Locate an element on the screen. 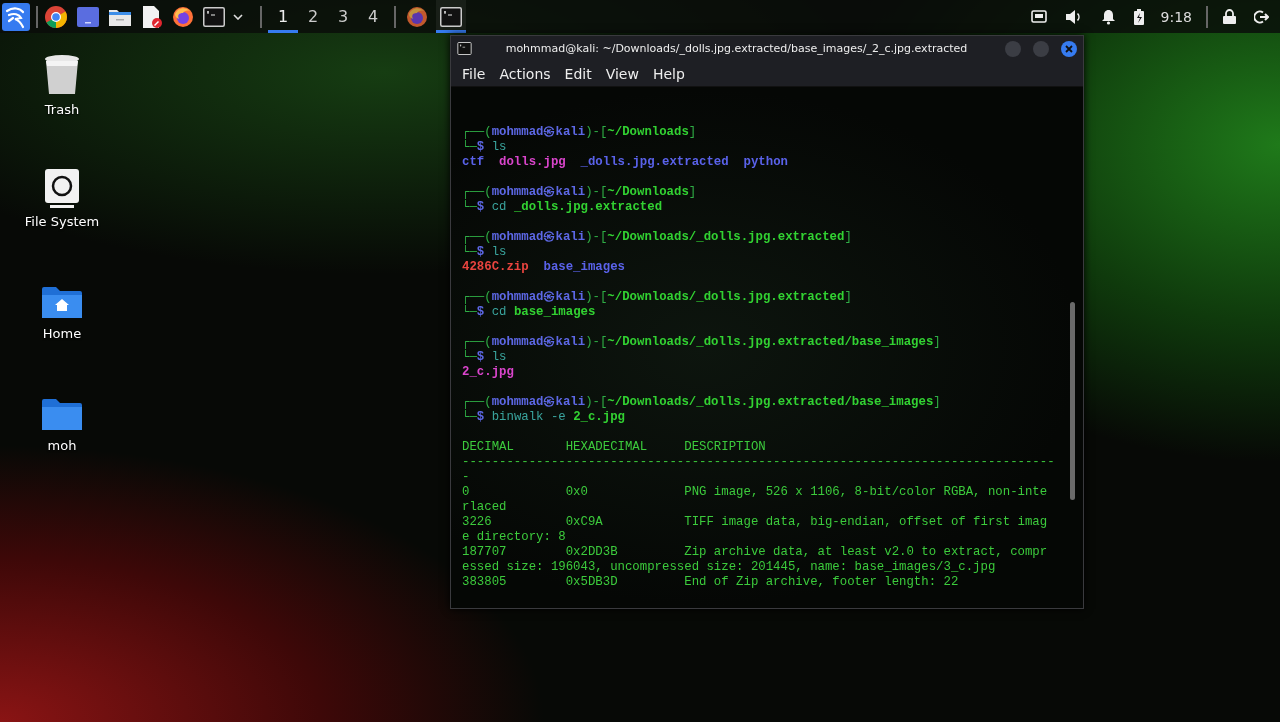 This screenshot has height=722, width=1280. close-button is located at coordinates (1069, 48).